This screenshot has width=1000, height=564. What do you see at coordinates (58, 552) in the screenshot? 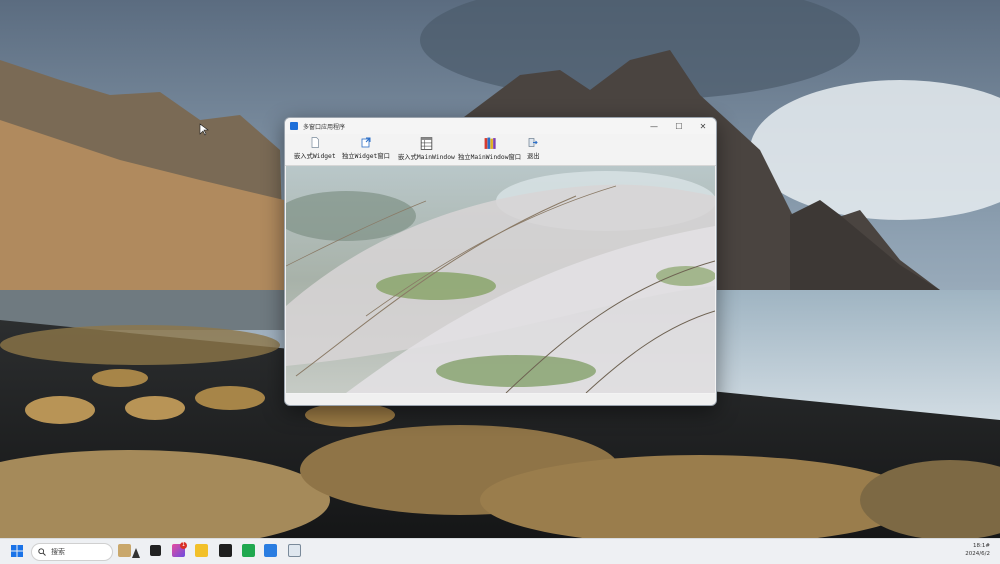
I see `search-label: 搜索` at bounding box center [58, 552].